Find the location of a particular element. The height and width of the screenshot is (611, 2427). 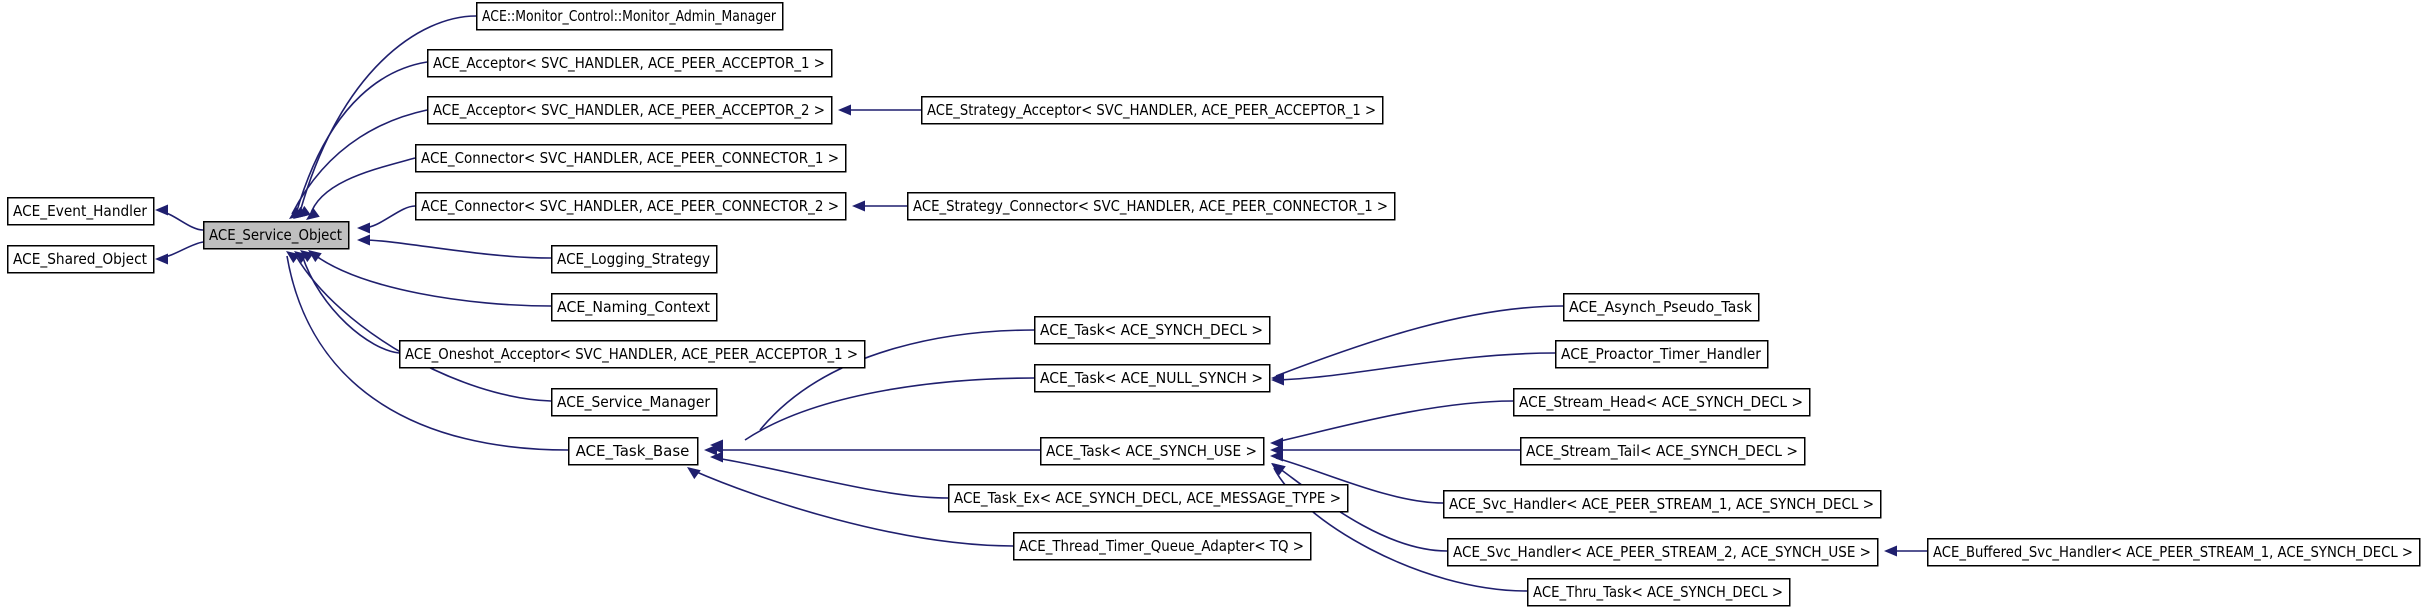

class-node-label: ACE_Task< ACE_NULL_SYNCH > is located at coordinates (1151, 378).